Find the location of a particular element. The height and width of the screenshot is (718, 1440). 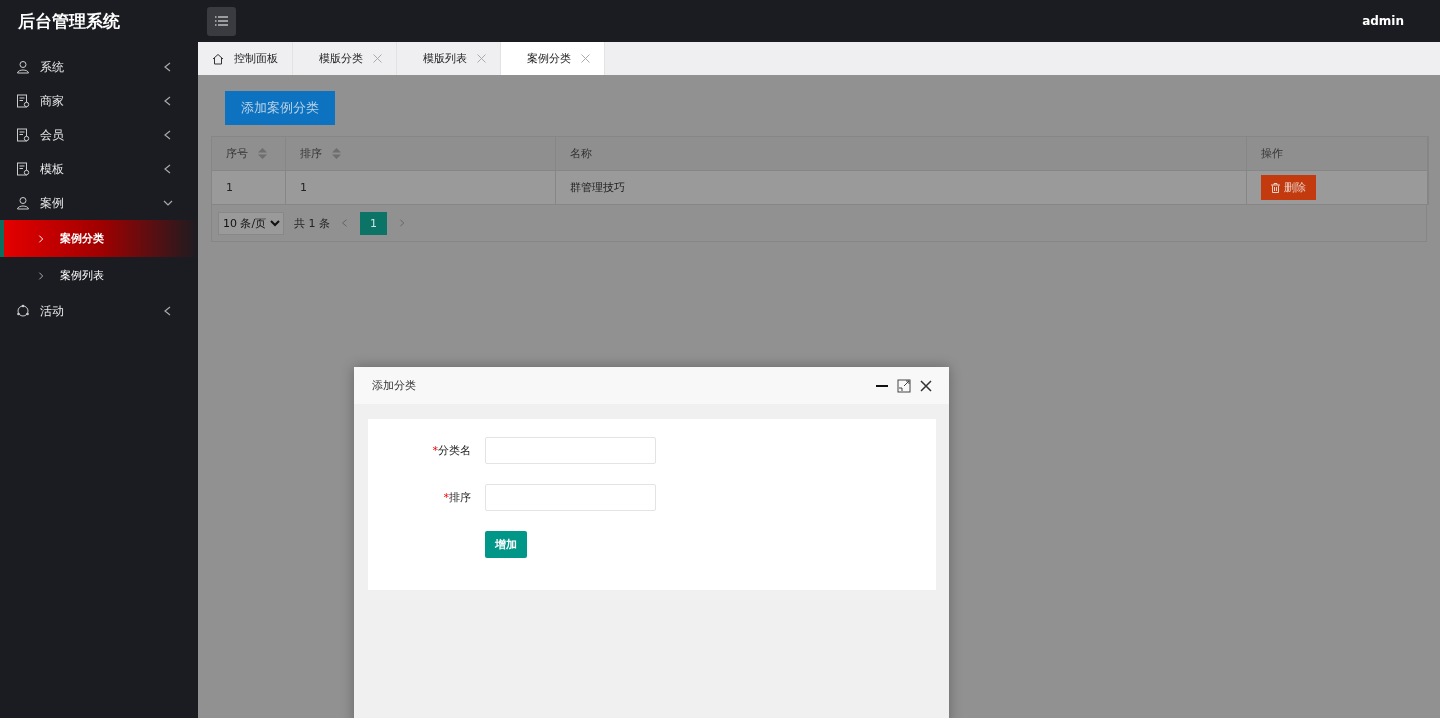

field-label: *分类名 is located at coordinates (451, 450).